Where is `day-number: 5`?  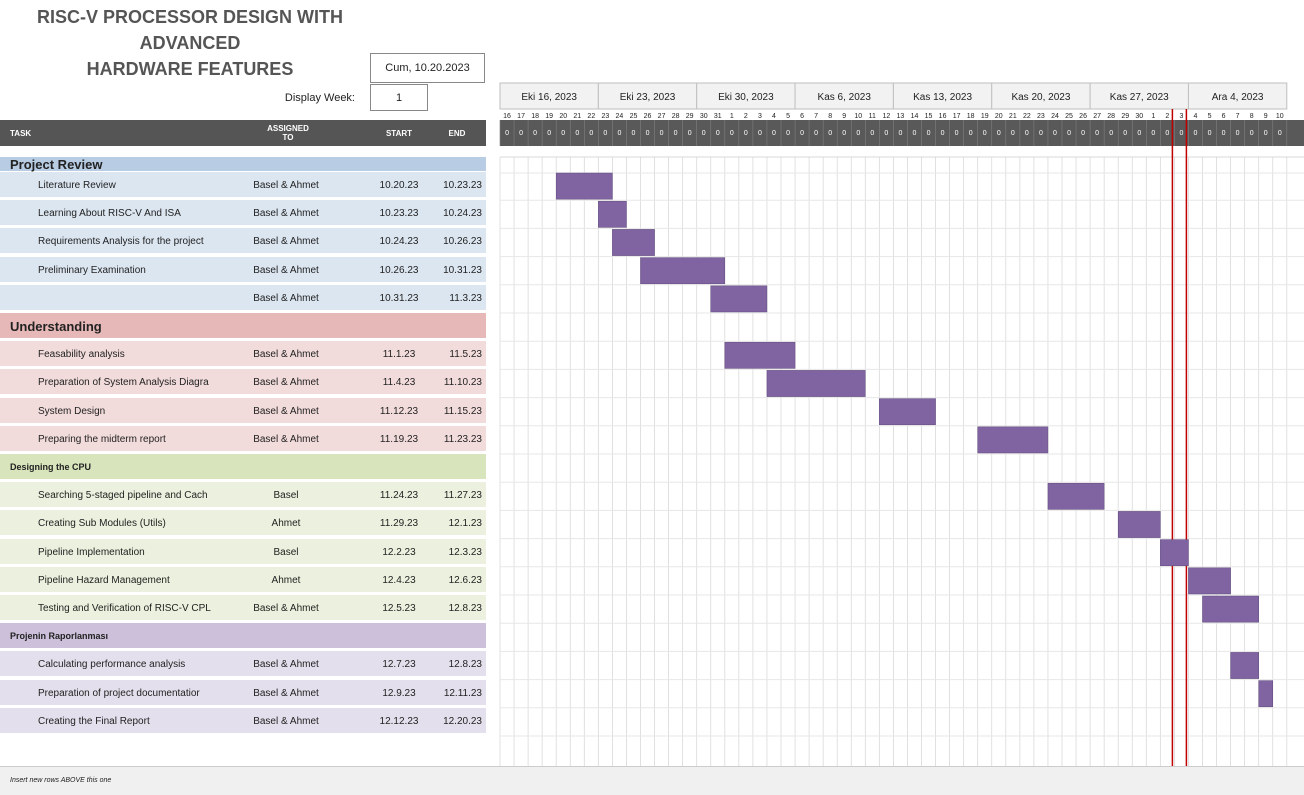 day-number: 5 is located at coordinates (788, 116).